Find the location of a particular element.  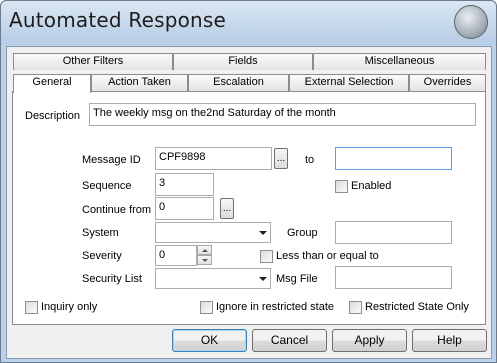

spin-up-icon is located at coordinates (204, 250).